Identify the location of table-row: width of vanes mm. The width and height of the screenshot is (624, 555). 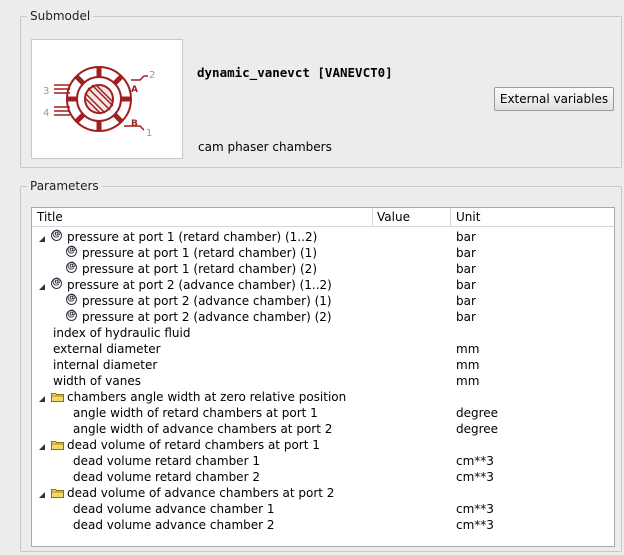
(323, 381).